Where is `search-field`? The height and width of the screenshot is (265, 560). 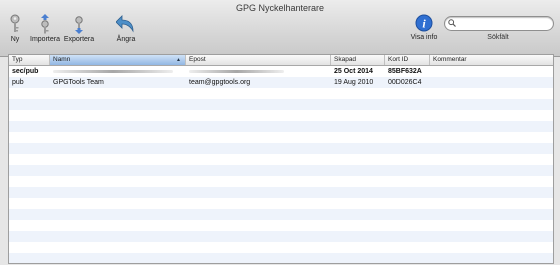
search-field is located at coordinates (499, 23).